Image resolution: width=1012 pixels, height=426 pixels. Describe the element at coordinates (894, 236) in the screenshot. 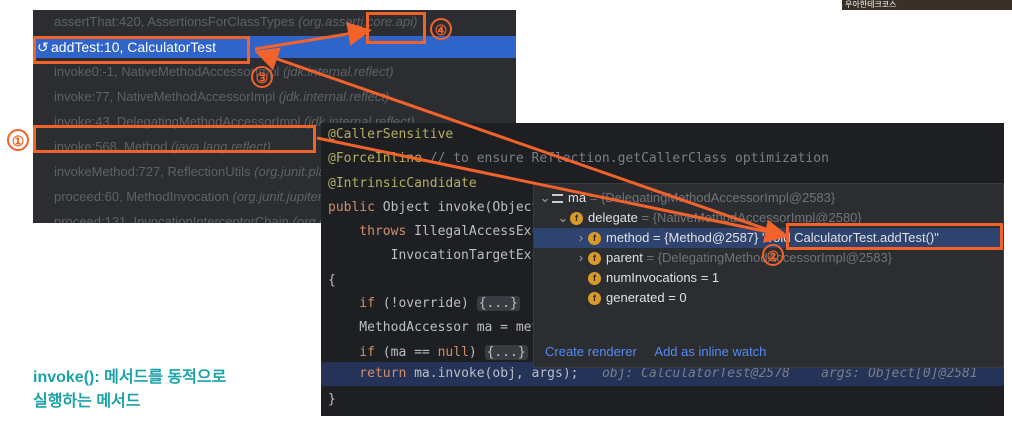

I see `highlight-method-value` at that location.